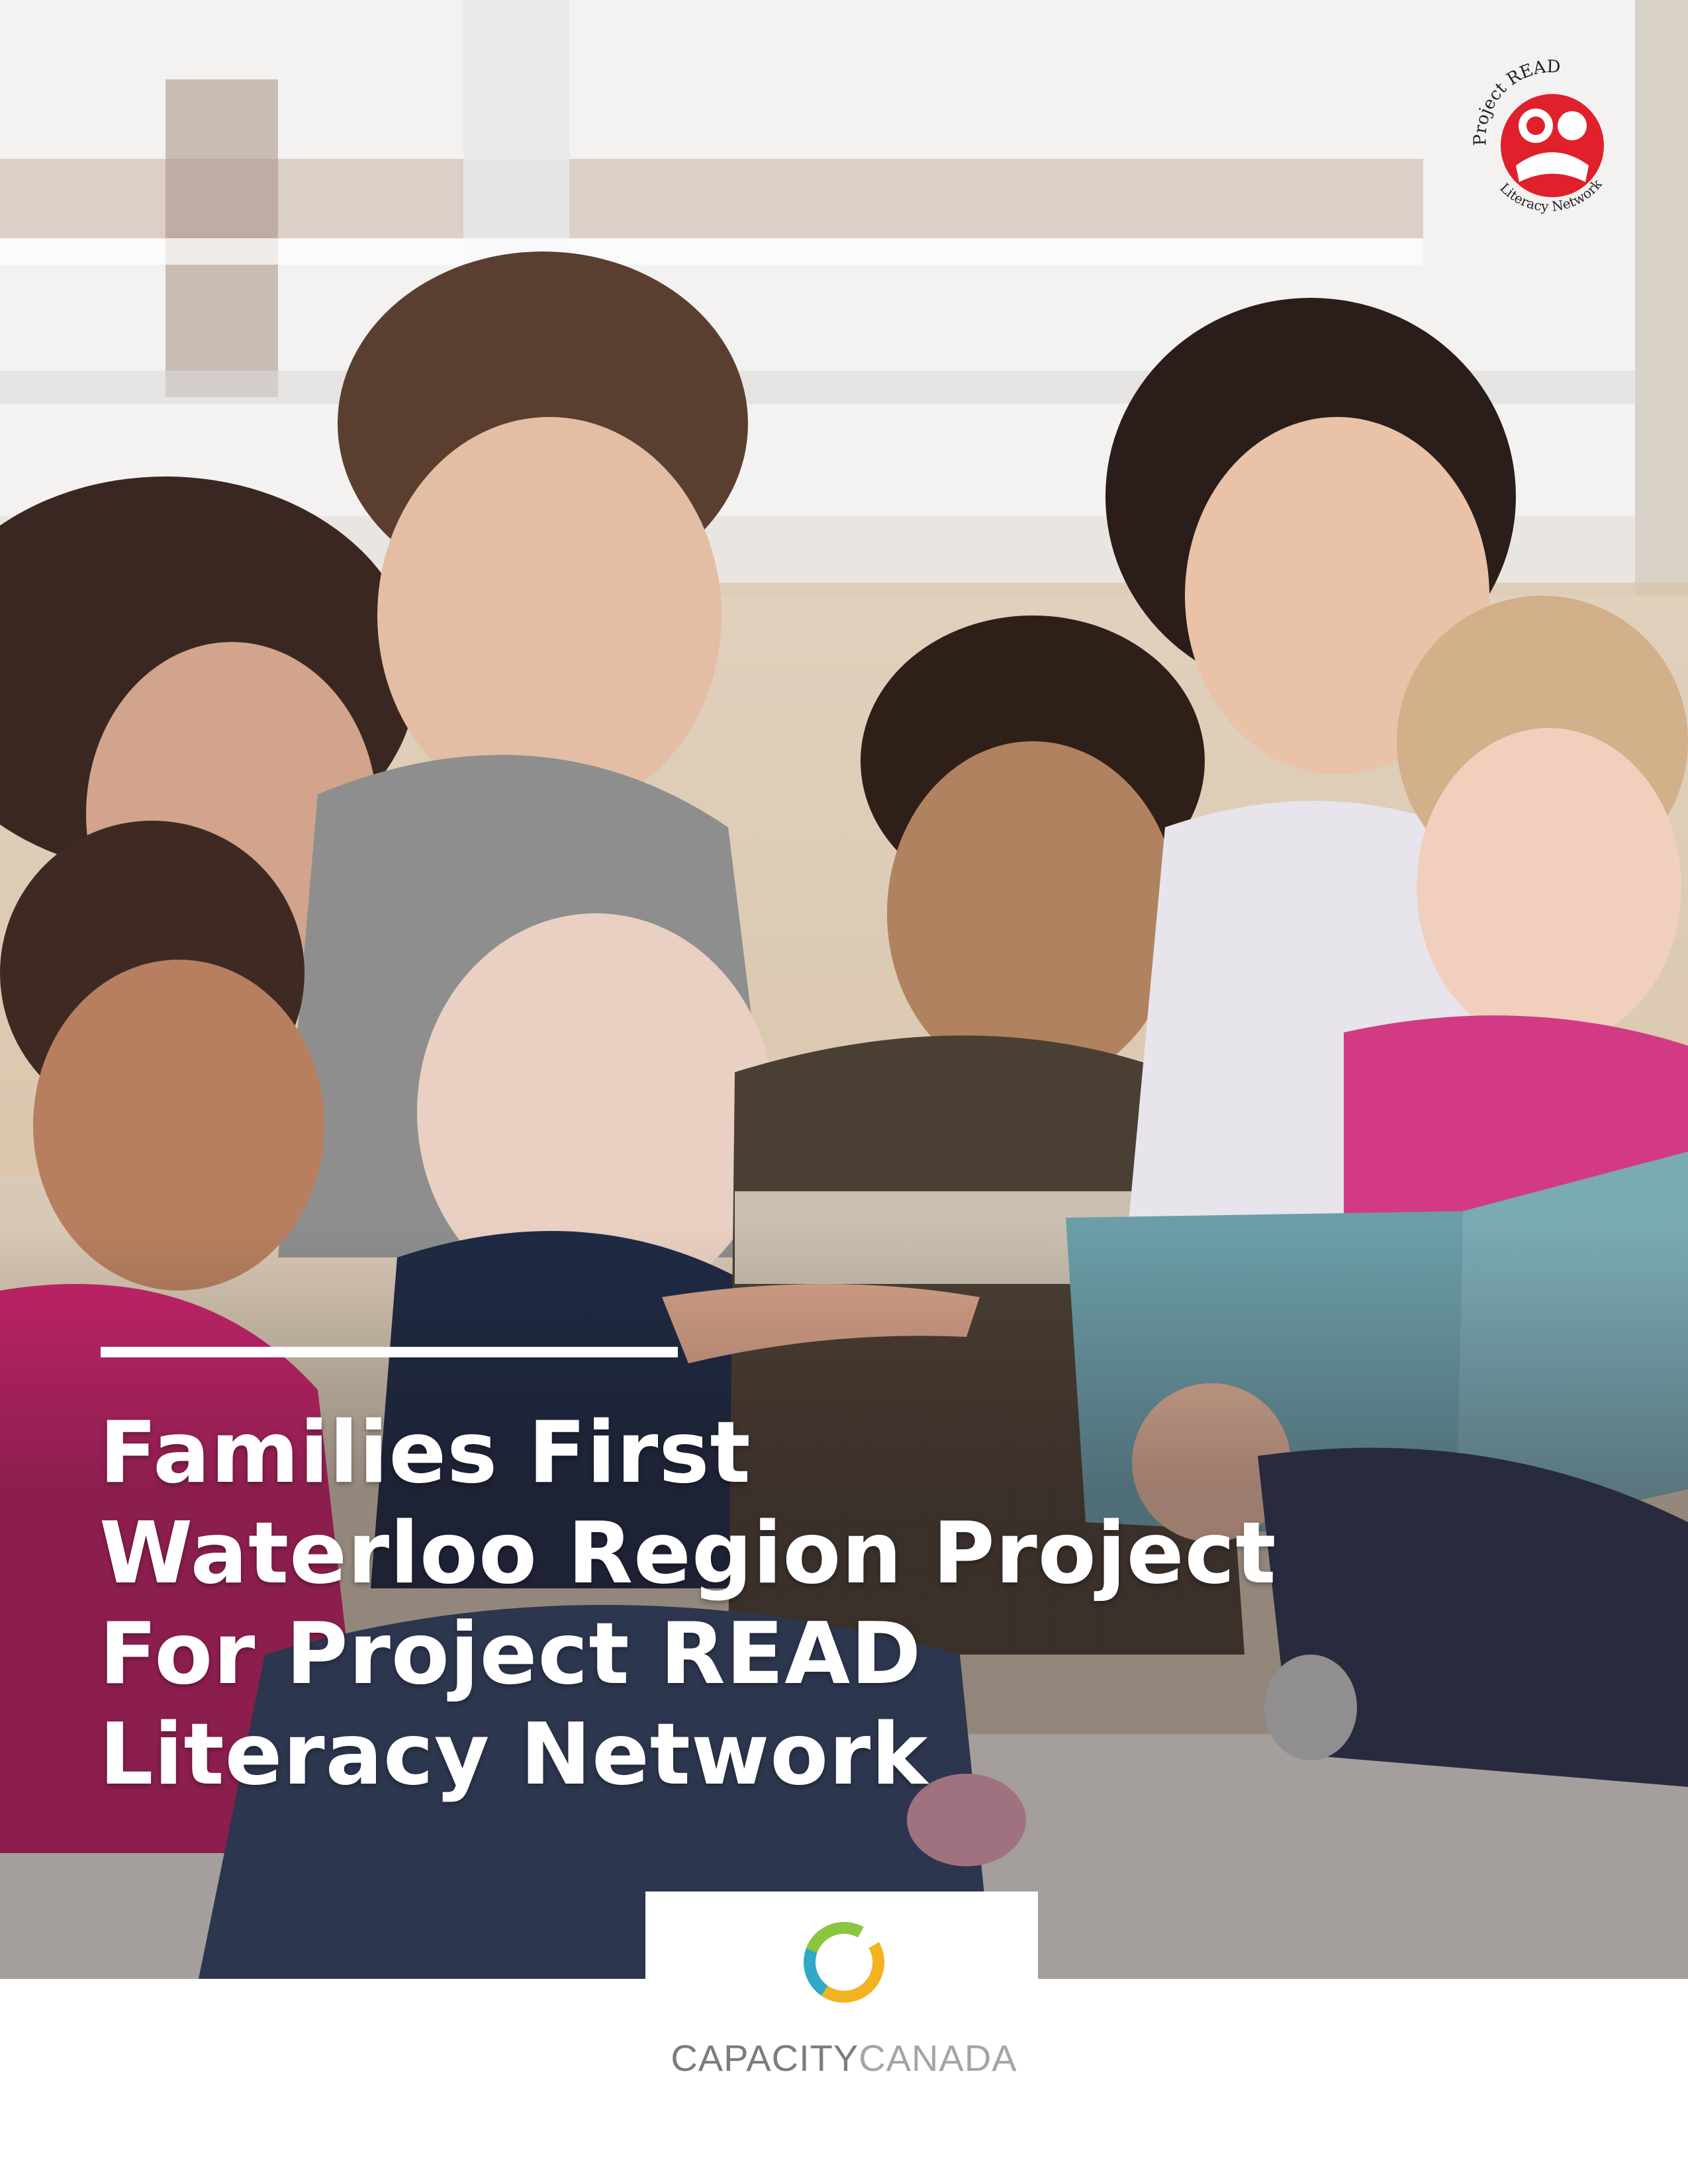 The image size is (1688, 2184). Describe the element at coordinates (843, 1962) in the screenshot. I see `capacity-canada-ring-icon` at that location.